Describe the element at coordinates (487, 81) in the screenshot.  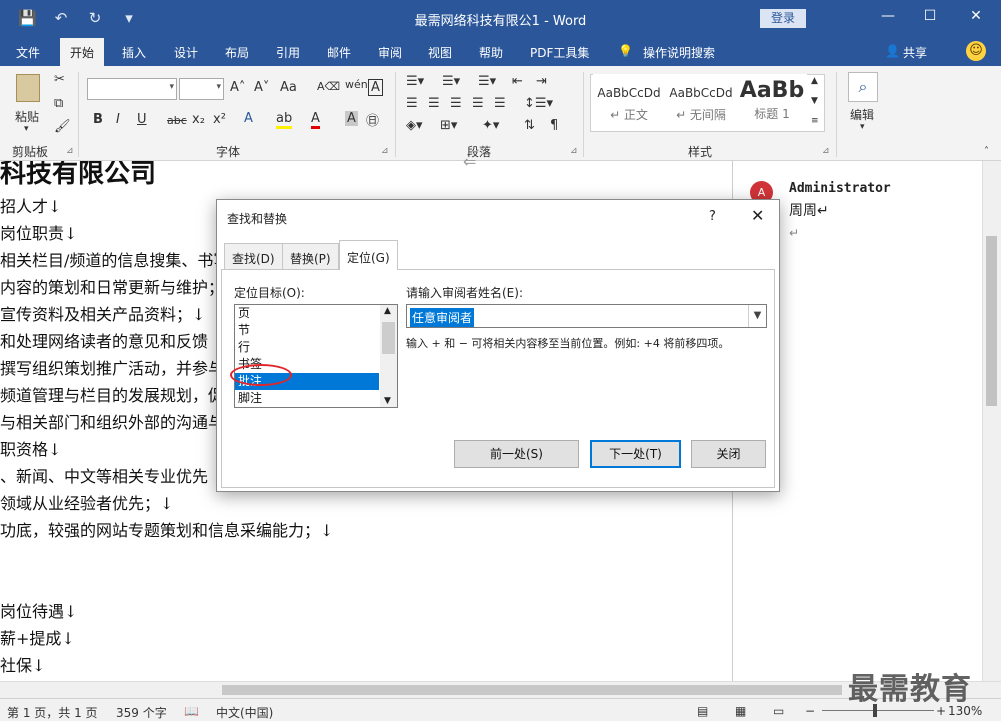
I see `multilevel-list-icon: ☰▾` at that location.